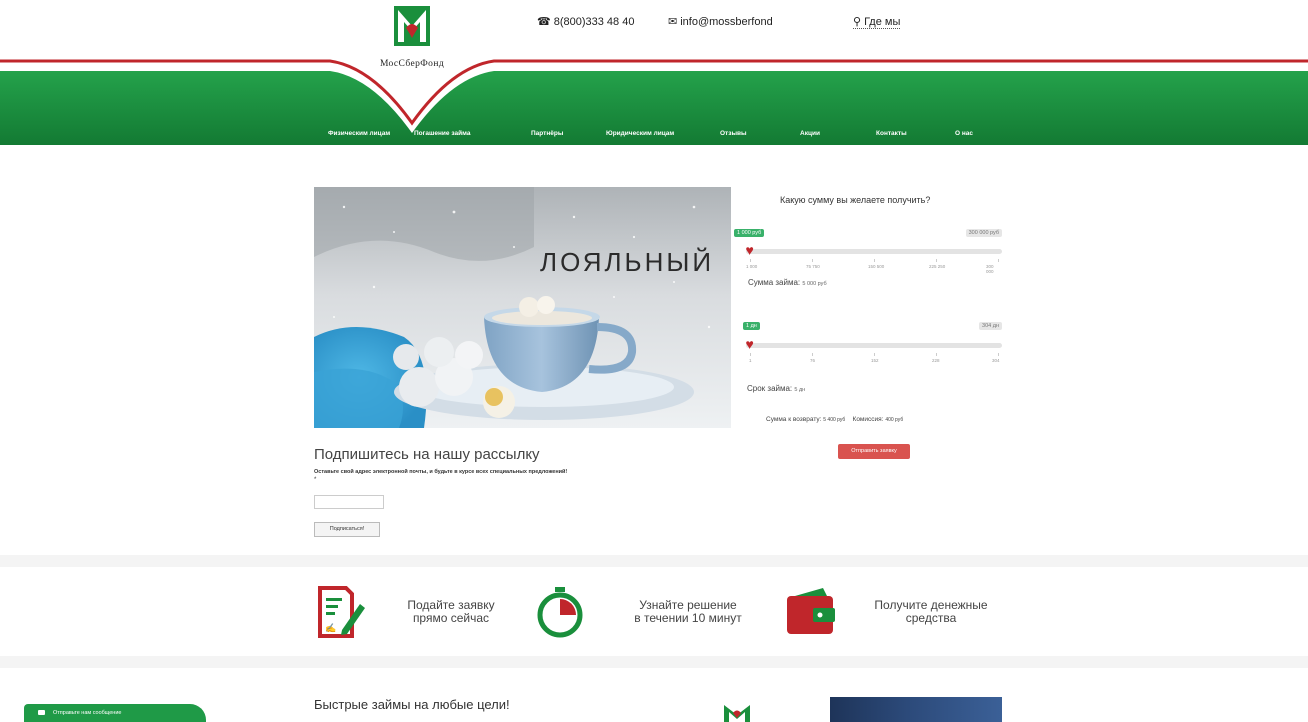  Describe the element at coordinates (983, 233) in the screenshot. I see `amount-max-badge: 300 000 руб` at that location.